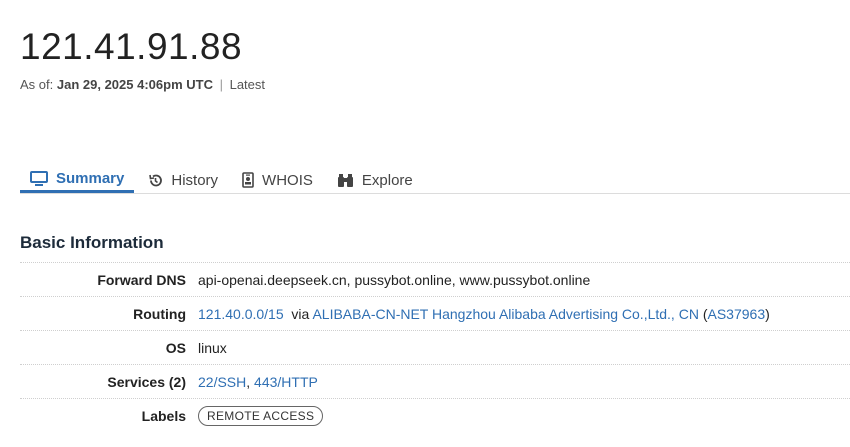  I want to click on service-link-ssh: 22/SSH, so click(222, 382).